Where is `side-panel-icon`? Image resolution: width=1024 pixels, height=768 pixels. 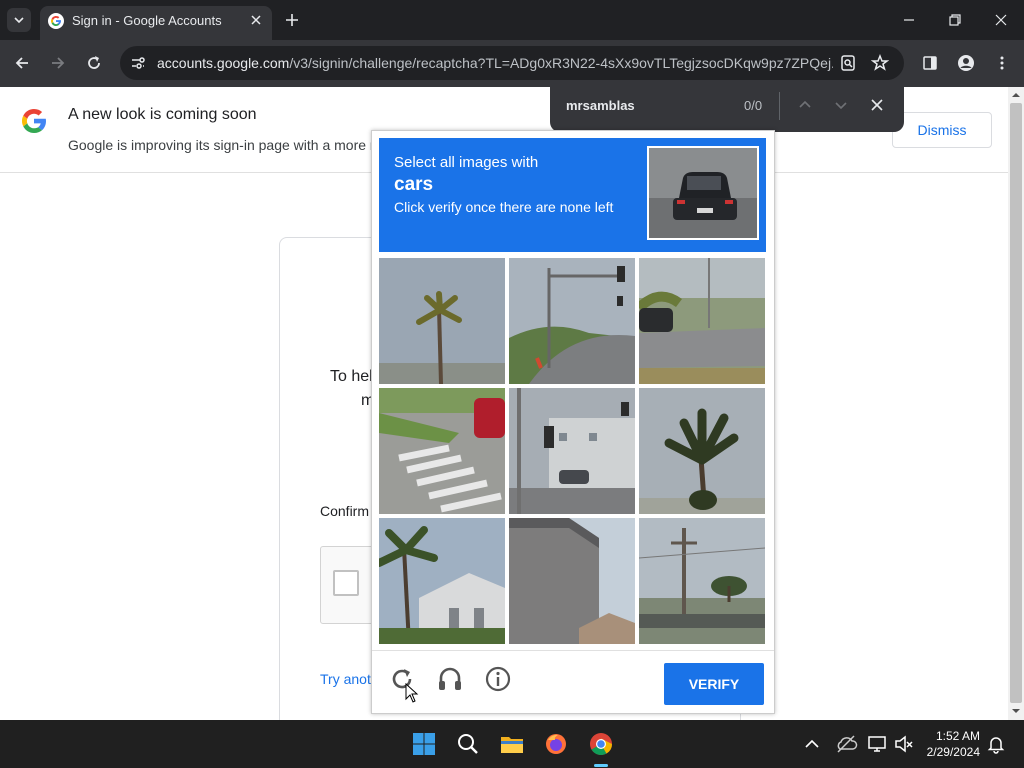 side-panel-icon is located at coordinates (930, 63).